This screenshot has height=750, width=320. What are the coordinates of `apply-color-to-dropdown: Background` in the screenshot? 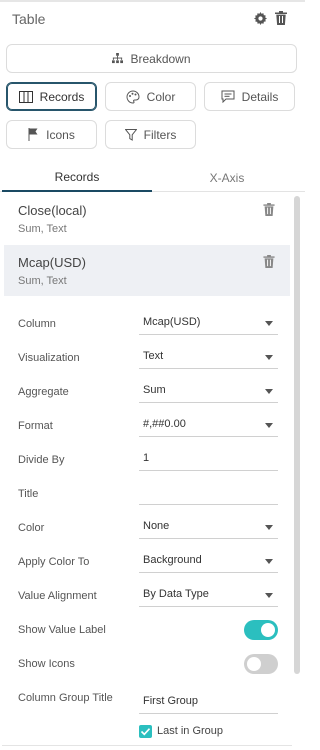 It's located at (208, 561).